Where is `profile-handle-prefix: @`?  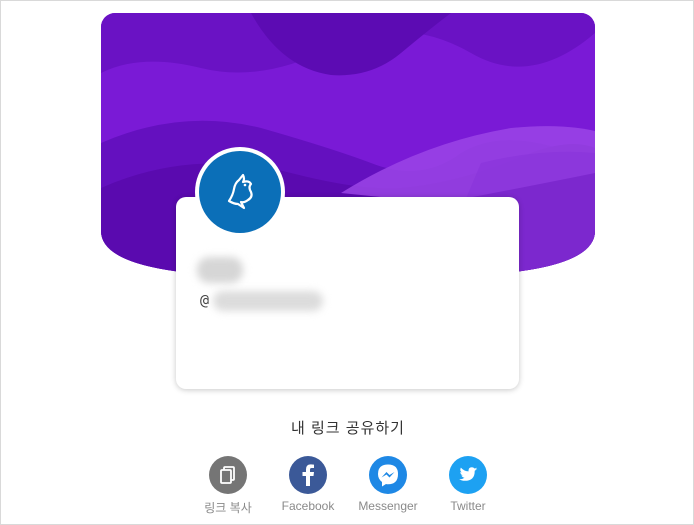
profile-handle-prefix: @ is located at coordinates (205, 300).